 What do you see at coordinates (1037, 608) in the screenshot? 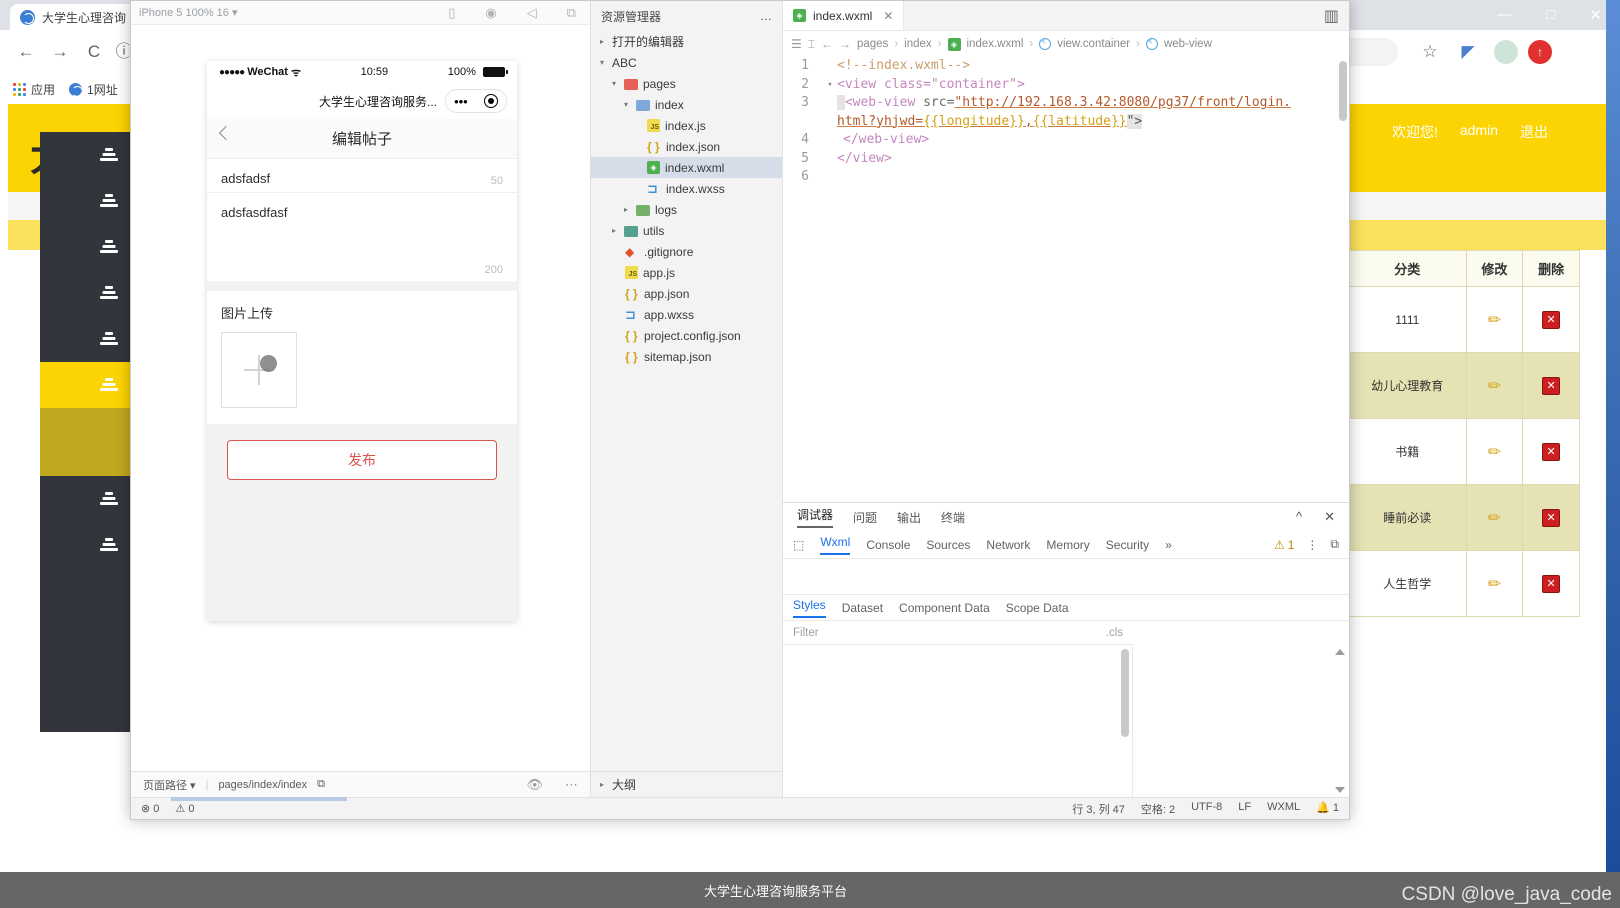
I see `tab-scope-data: Scope Data` at bounding box center [1037, 608].